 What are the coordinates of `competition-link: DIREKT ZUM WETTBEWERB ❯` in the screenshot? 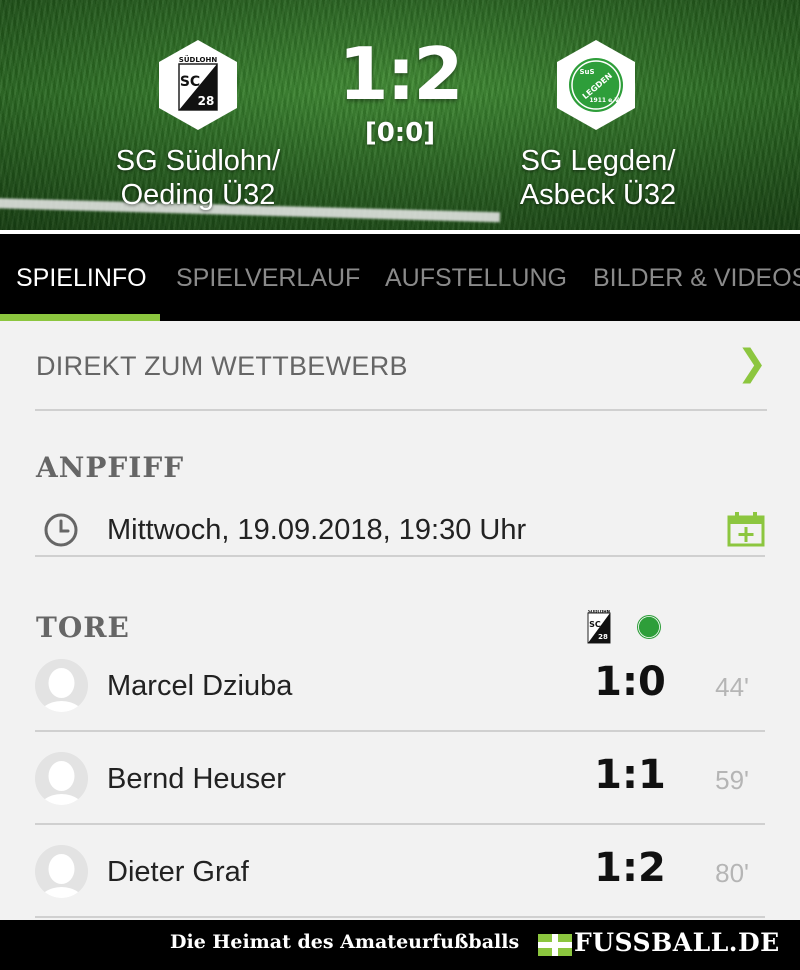 It's located at (401, 366).